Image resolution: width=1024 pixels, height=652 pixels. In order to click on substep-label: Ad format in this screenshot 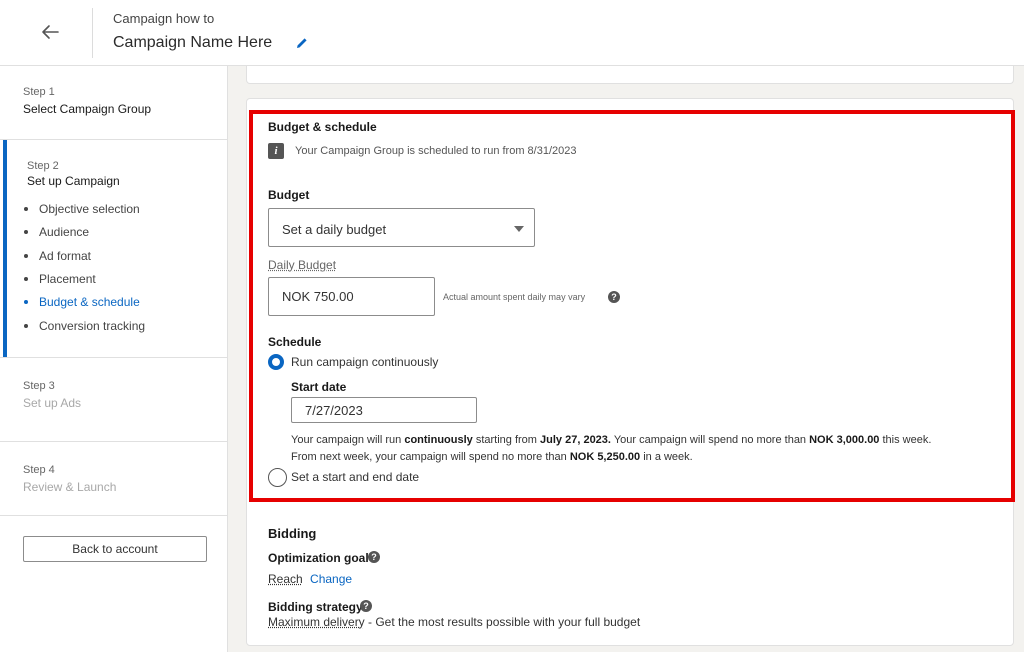, I will do `click(65, 256)`.